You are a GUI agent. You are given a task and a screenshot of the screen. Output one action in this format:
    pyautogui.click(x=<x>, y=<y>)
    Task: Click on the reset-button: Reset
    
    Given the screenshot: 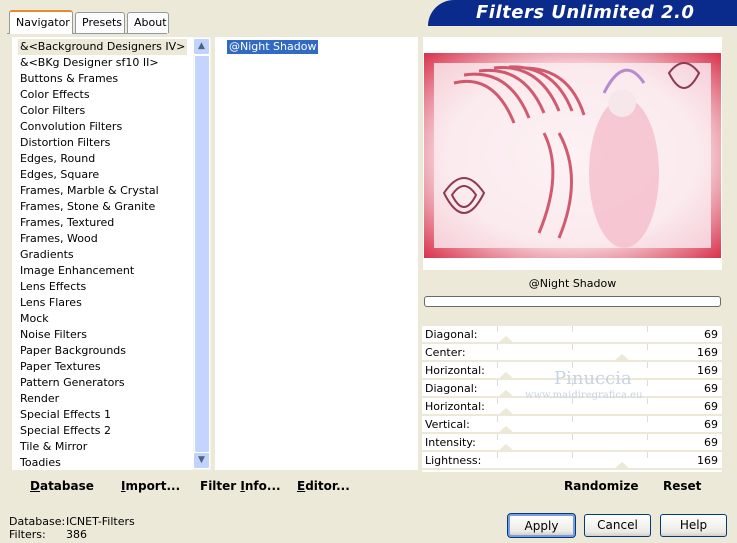 What is the action you would take?
    pyautogui.click(x=682, y=486)
    